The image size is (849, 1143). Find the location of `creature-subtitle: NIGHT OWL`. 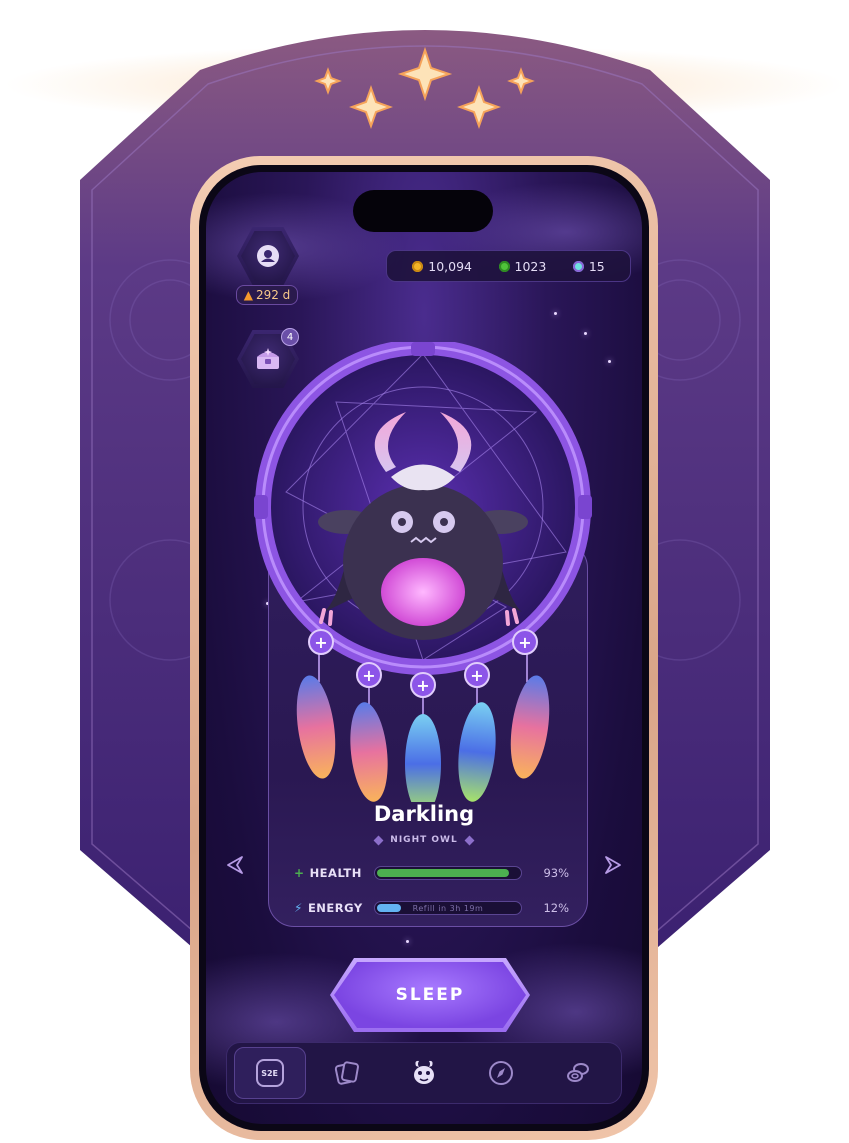

creature-subtitle: NIGHT OWL is located at coordinates (424, 840).